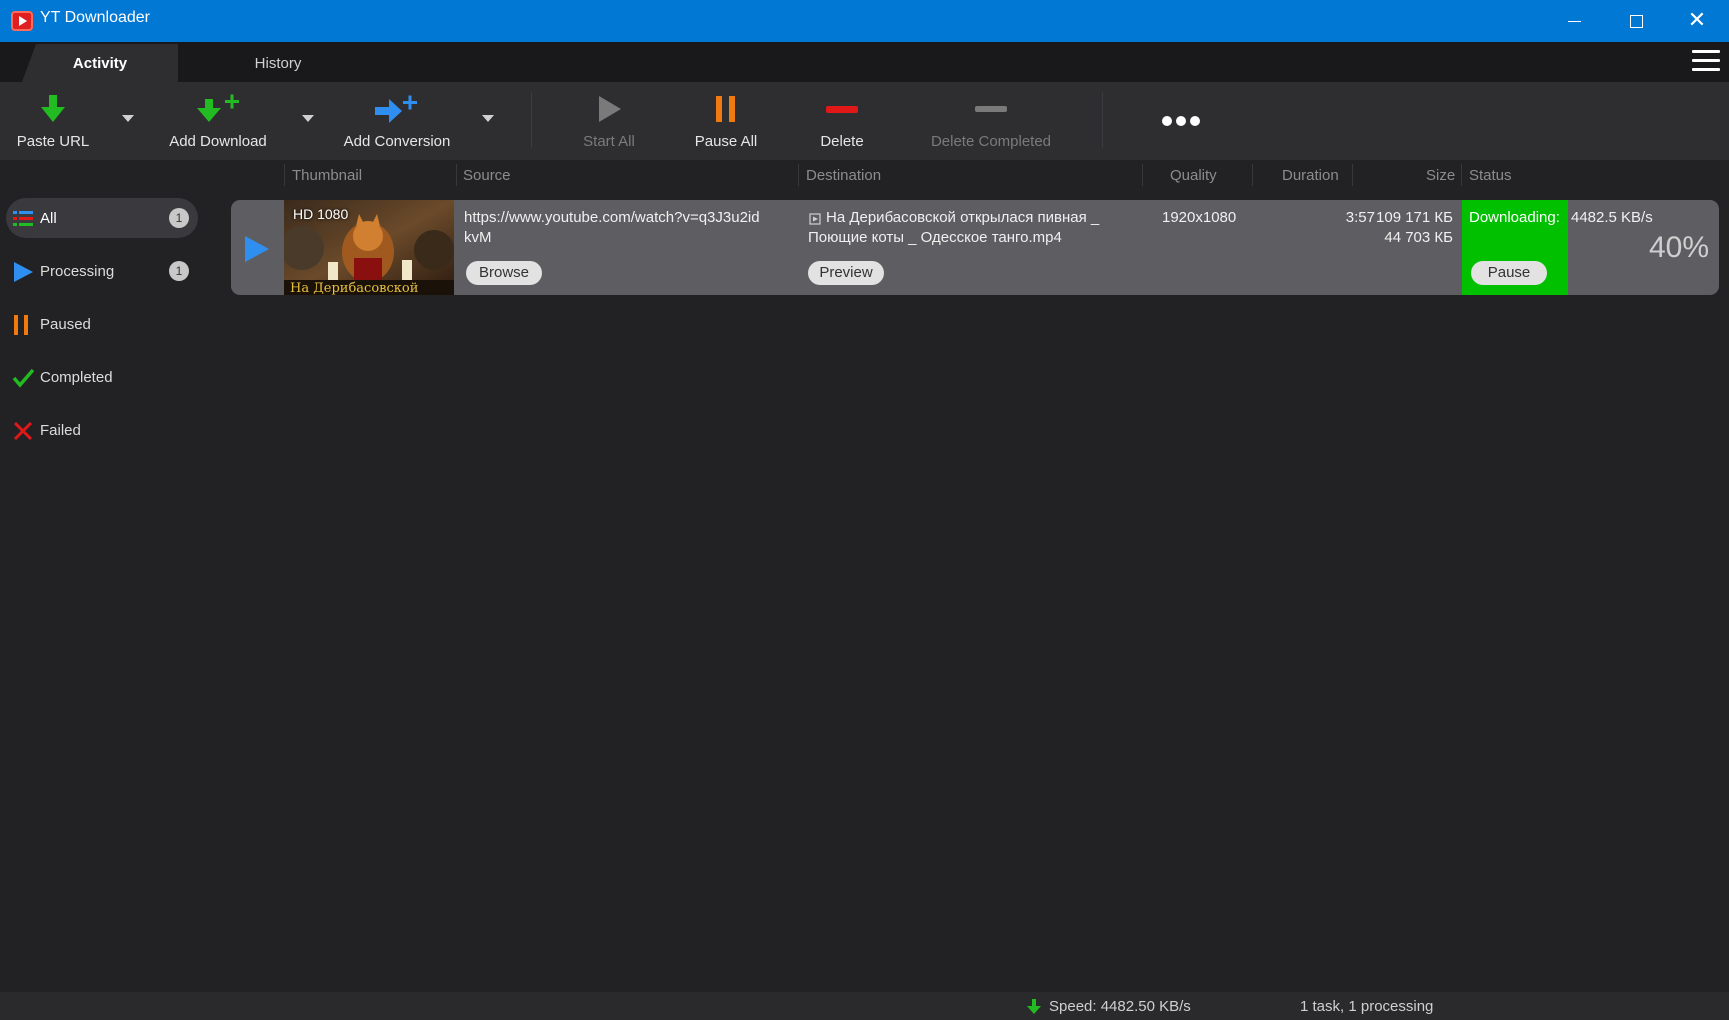 Image resolution: width=1729 pixels, height=1020 pixels. Describe the element at coordinates (1612, 217) in the screenshot. I see `download-speed: 4482.5 KB/s` at that location.